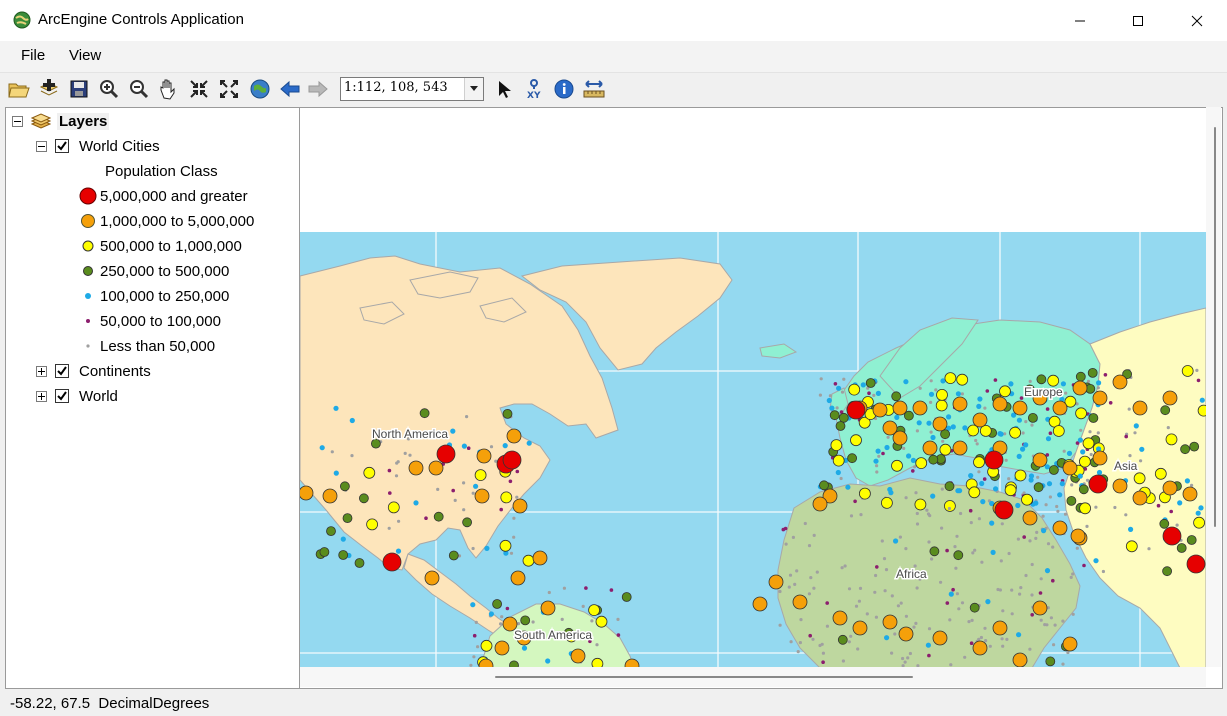 Image resolution: width=1227 pixels, height=716 pixels. I want to click on toc-layer-world-cities: World Cities, so click(98, 146).